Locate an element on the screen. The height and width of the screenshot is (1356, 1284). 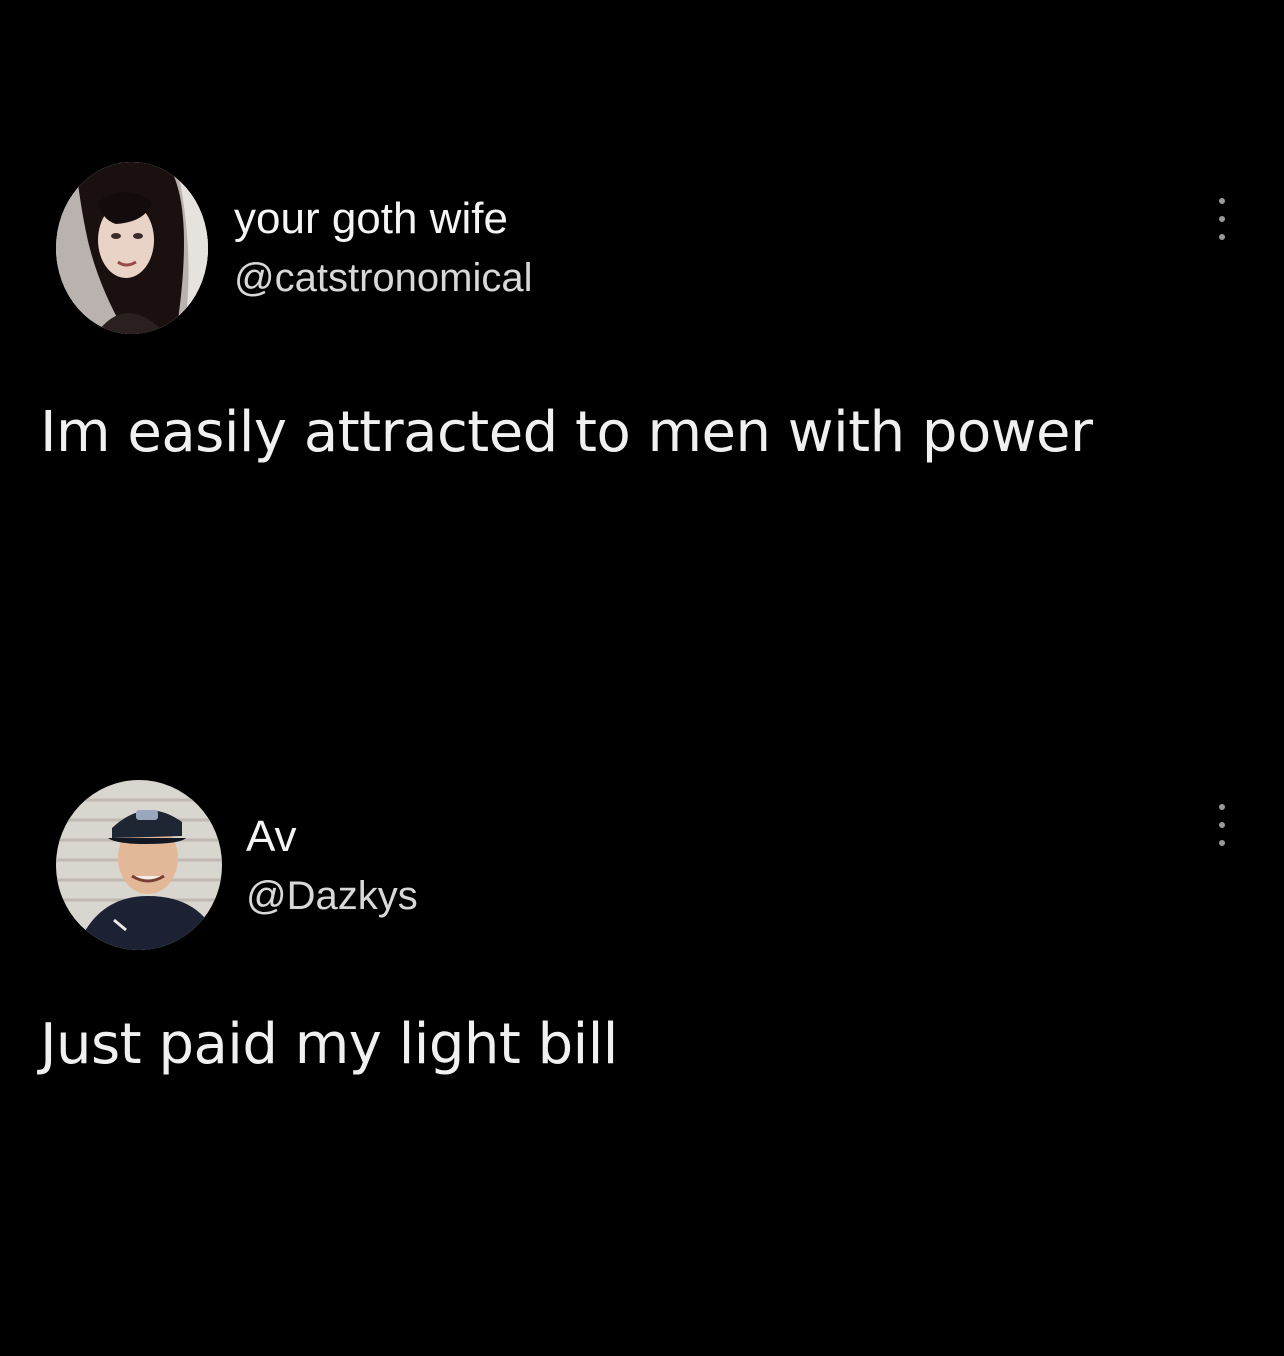
tweet-text: Im easily attracted to men with power is located at coordinates (566, 432).